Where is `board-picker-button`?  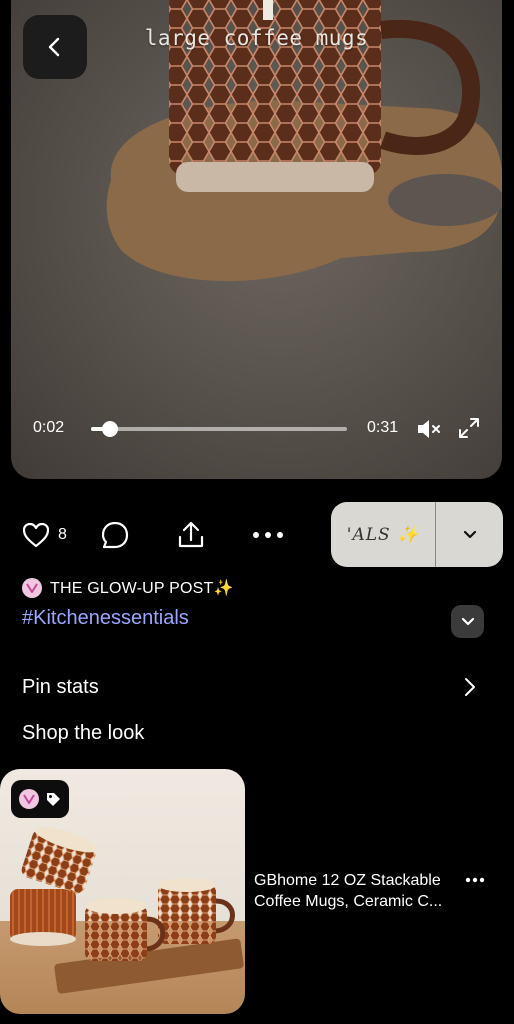 board-picker-button is located at coordinates (469, 534).